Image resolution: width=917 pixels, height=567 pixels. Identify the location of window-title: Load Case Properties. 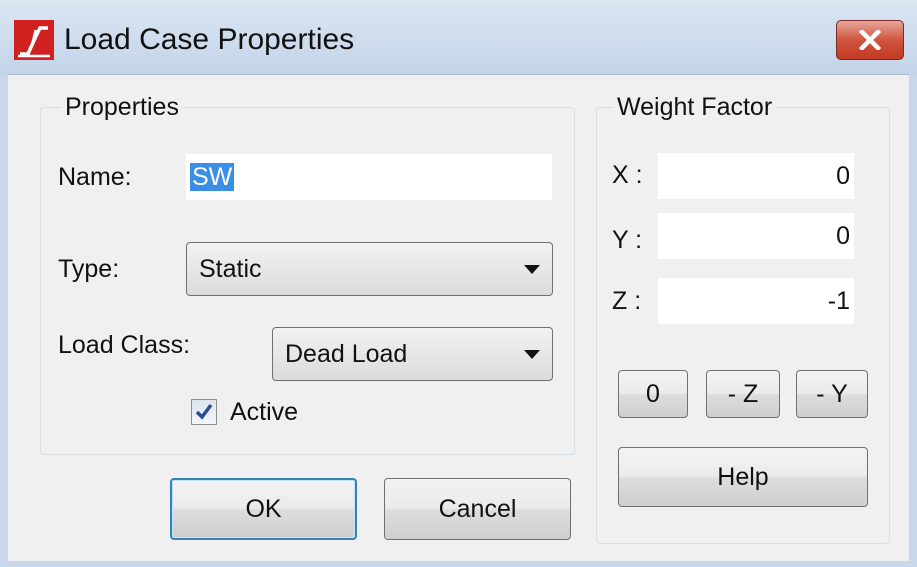
(209, 39).